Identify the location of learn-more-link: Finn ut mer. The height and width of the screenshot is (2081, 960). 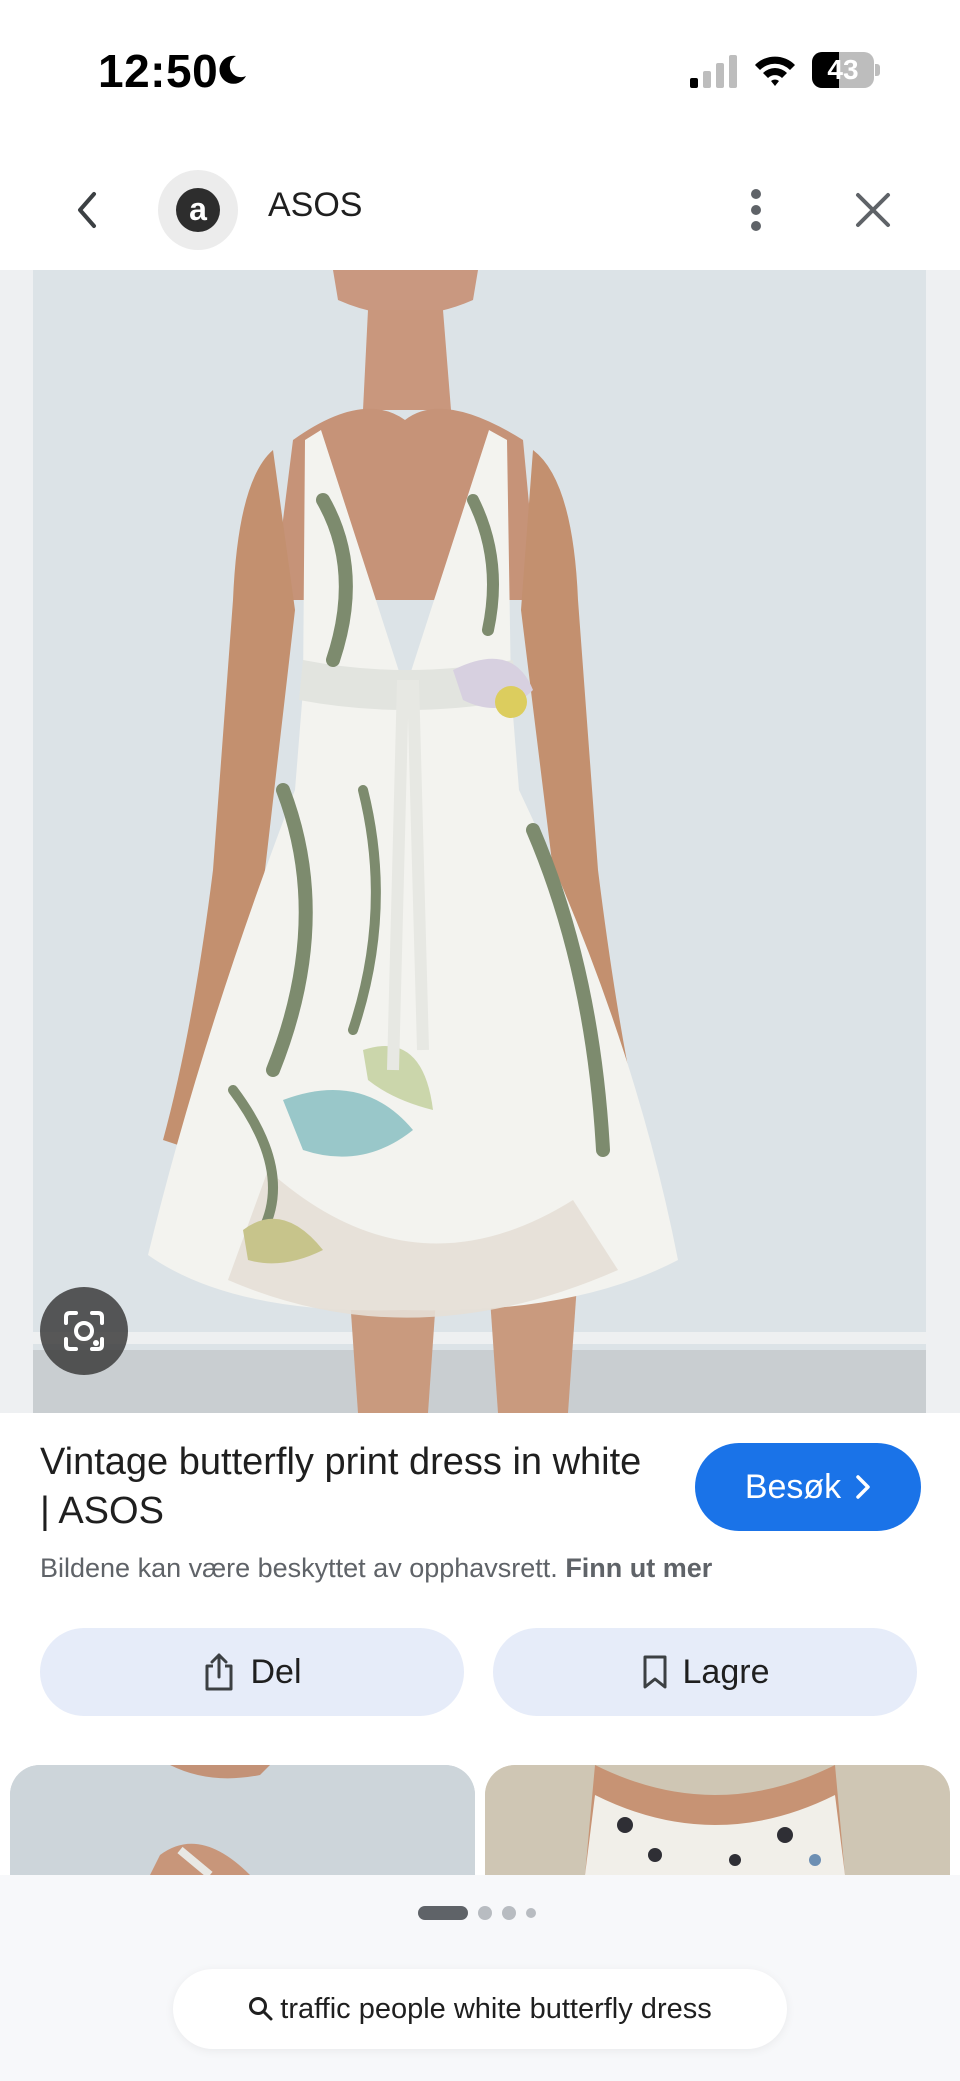
(638, 1568).